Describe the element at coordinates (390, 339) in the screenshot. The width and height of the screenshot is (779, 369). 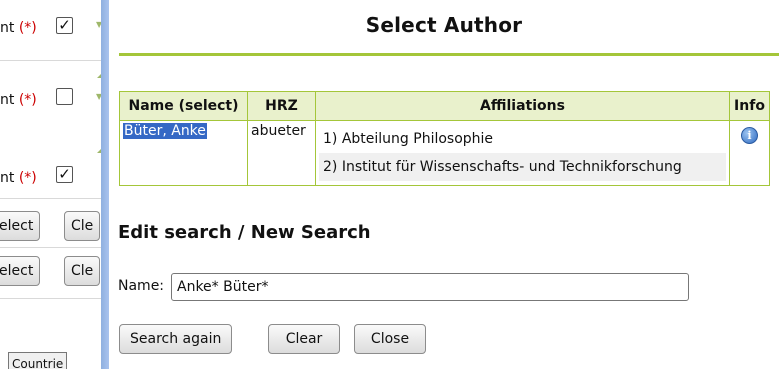
I see `close-button: Close` at that location.